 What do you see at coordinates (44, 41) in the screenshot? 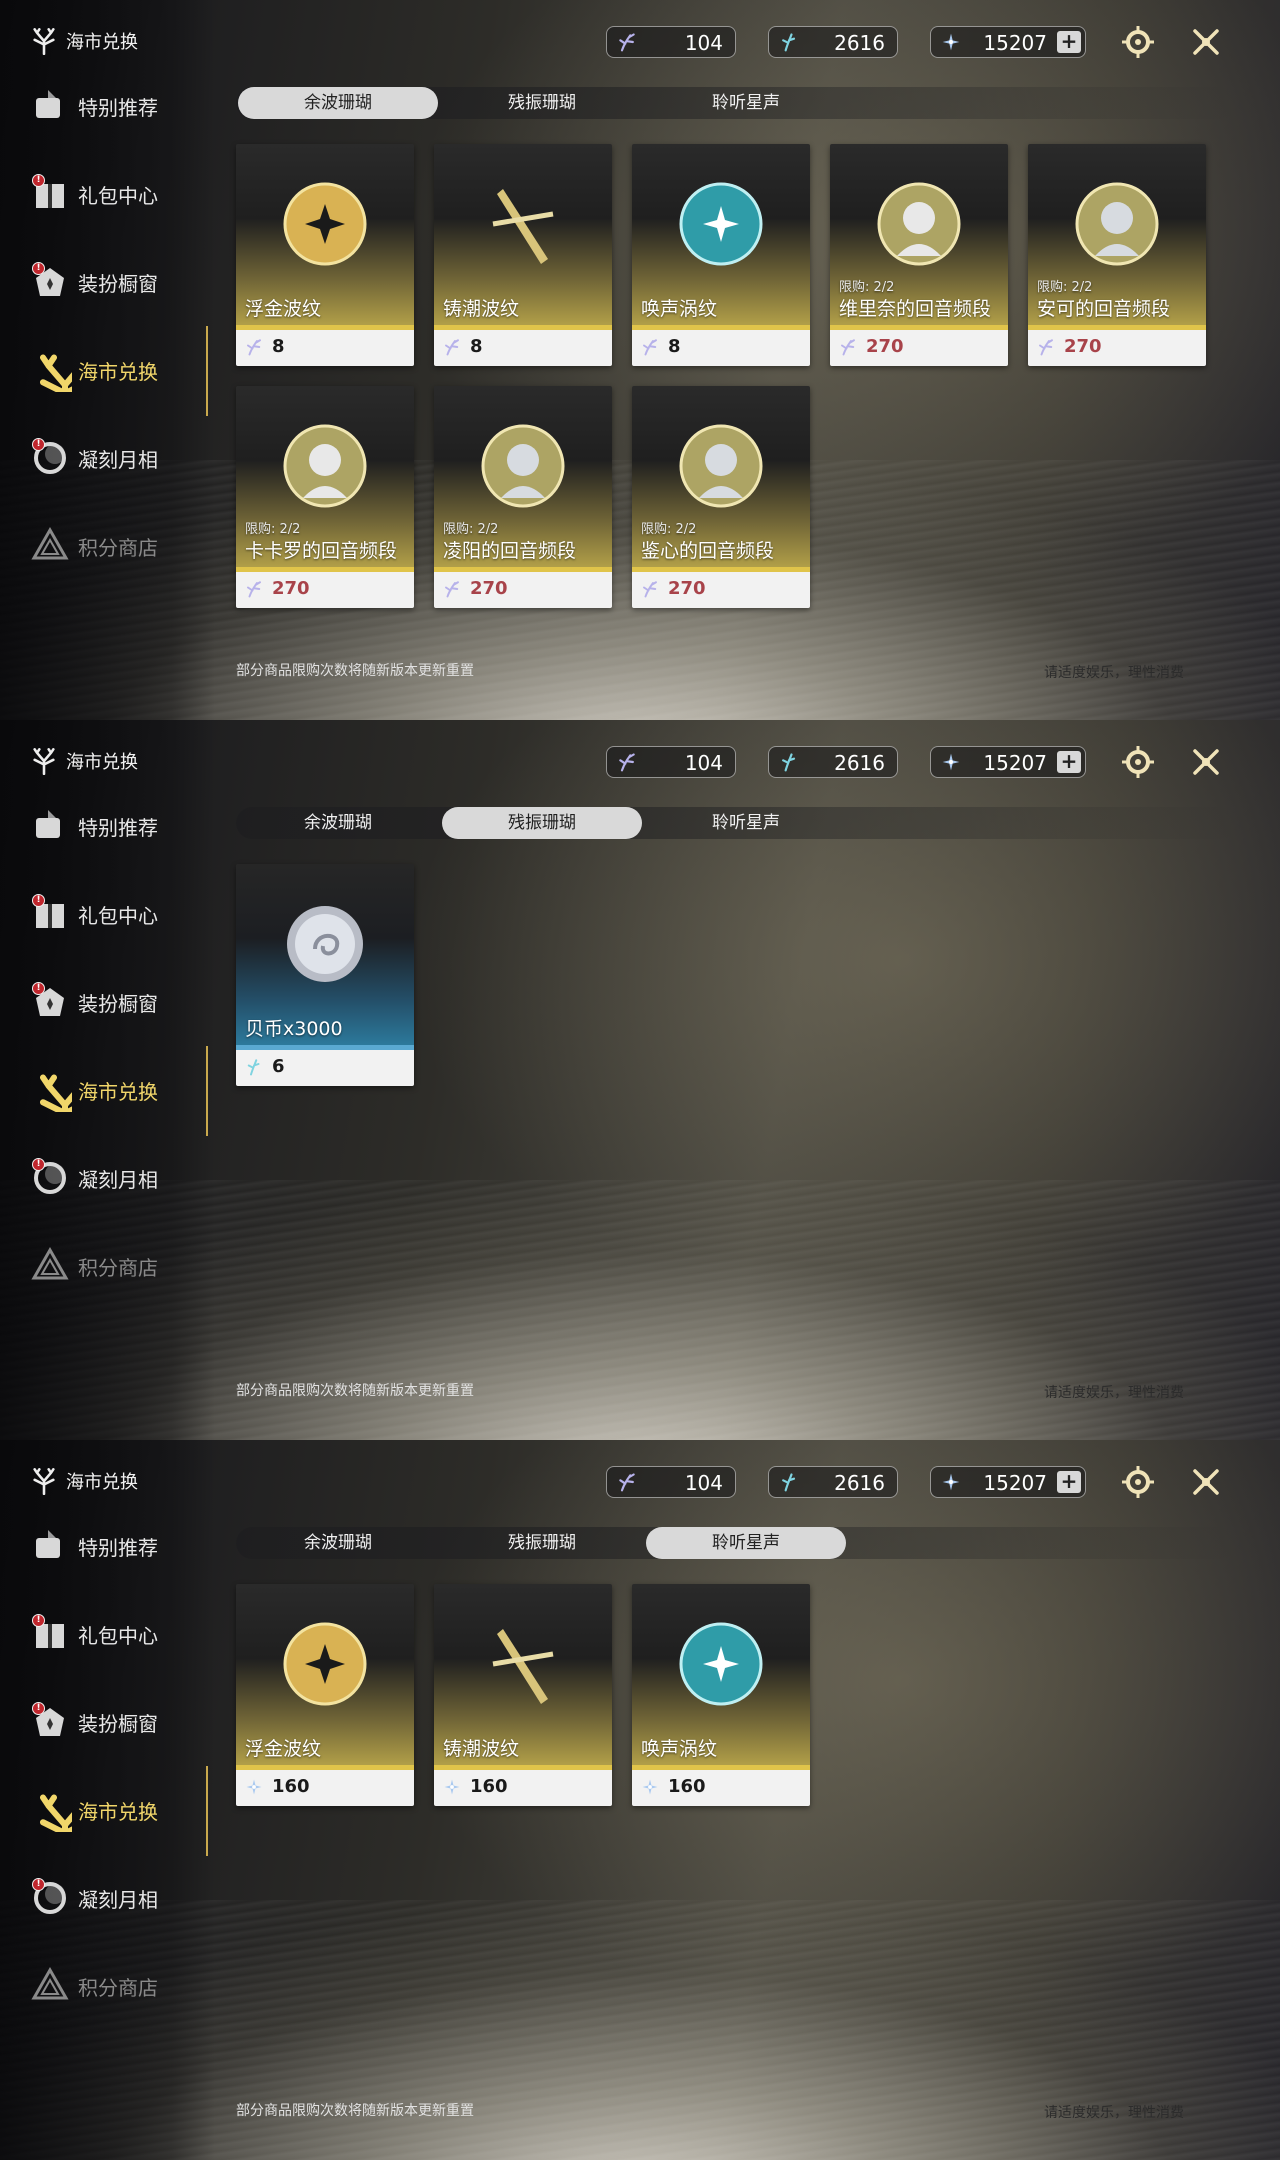
I see `coral-icon` at bounding box center [44, 41].